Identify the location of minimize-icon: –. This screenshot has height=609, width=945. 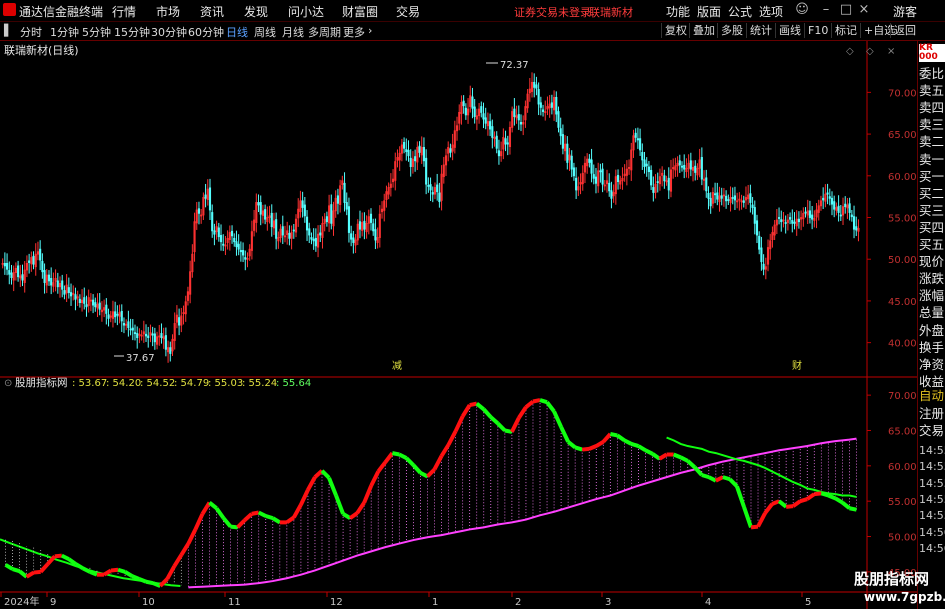
(826, 10).